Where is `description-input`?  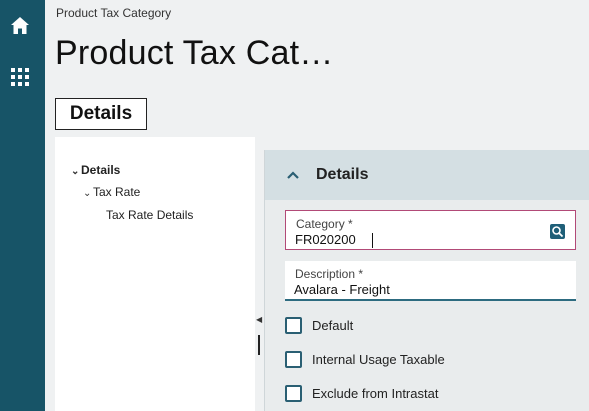 description-input is located at coordinates (414, 289).